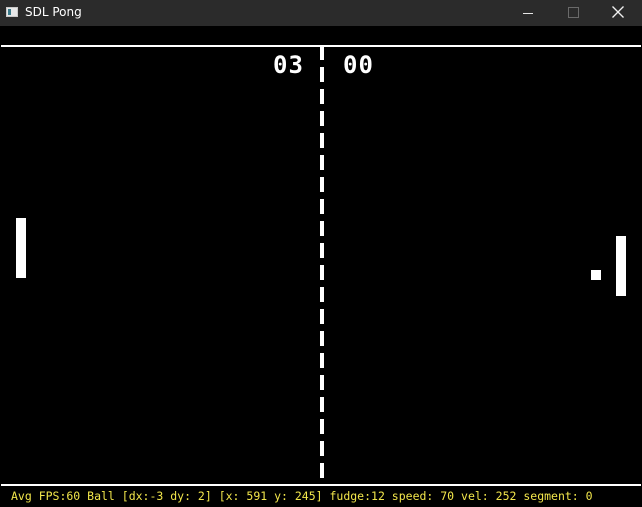  I want to click on minimize-button, so click(527, 13).